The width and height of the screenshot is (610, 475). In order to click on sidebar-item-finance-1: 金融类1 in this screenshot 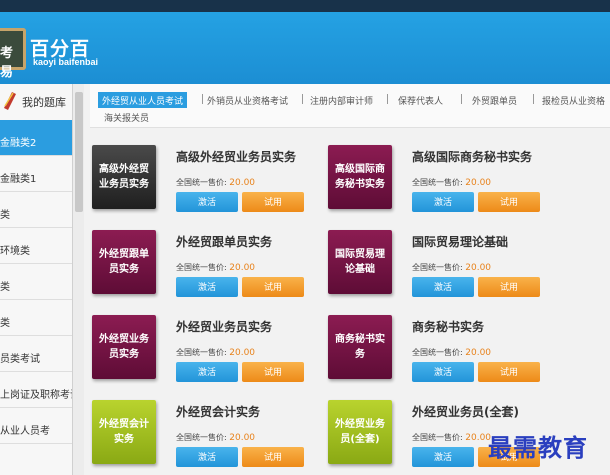, I will do `click(36, 174)`.